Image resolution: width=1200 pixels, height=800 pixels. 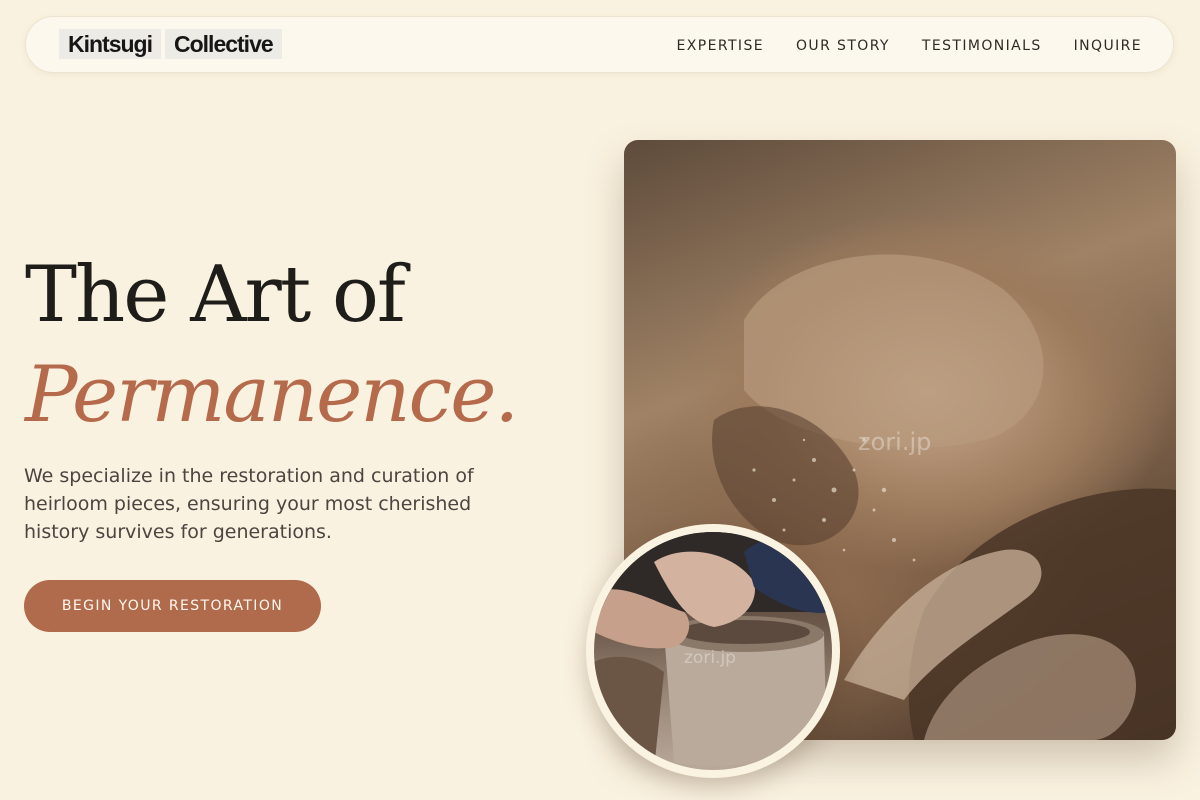 I want to click on hero-title-line-2: Permanence., so click(x=272, y=395).